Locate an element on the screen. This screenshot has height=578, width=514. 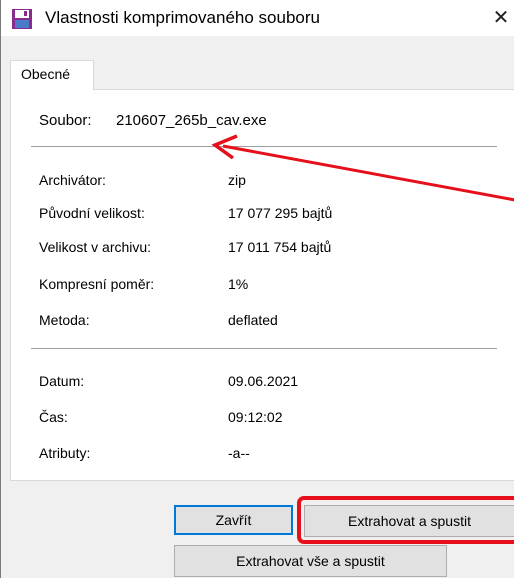
compression-ratio-value: 1% is located at coordinates (238, 284).